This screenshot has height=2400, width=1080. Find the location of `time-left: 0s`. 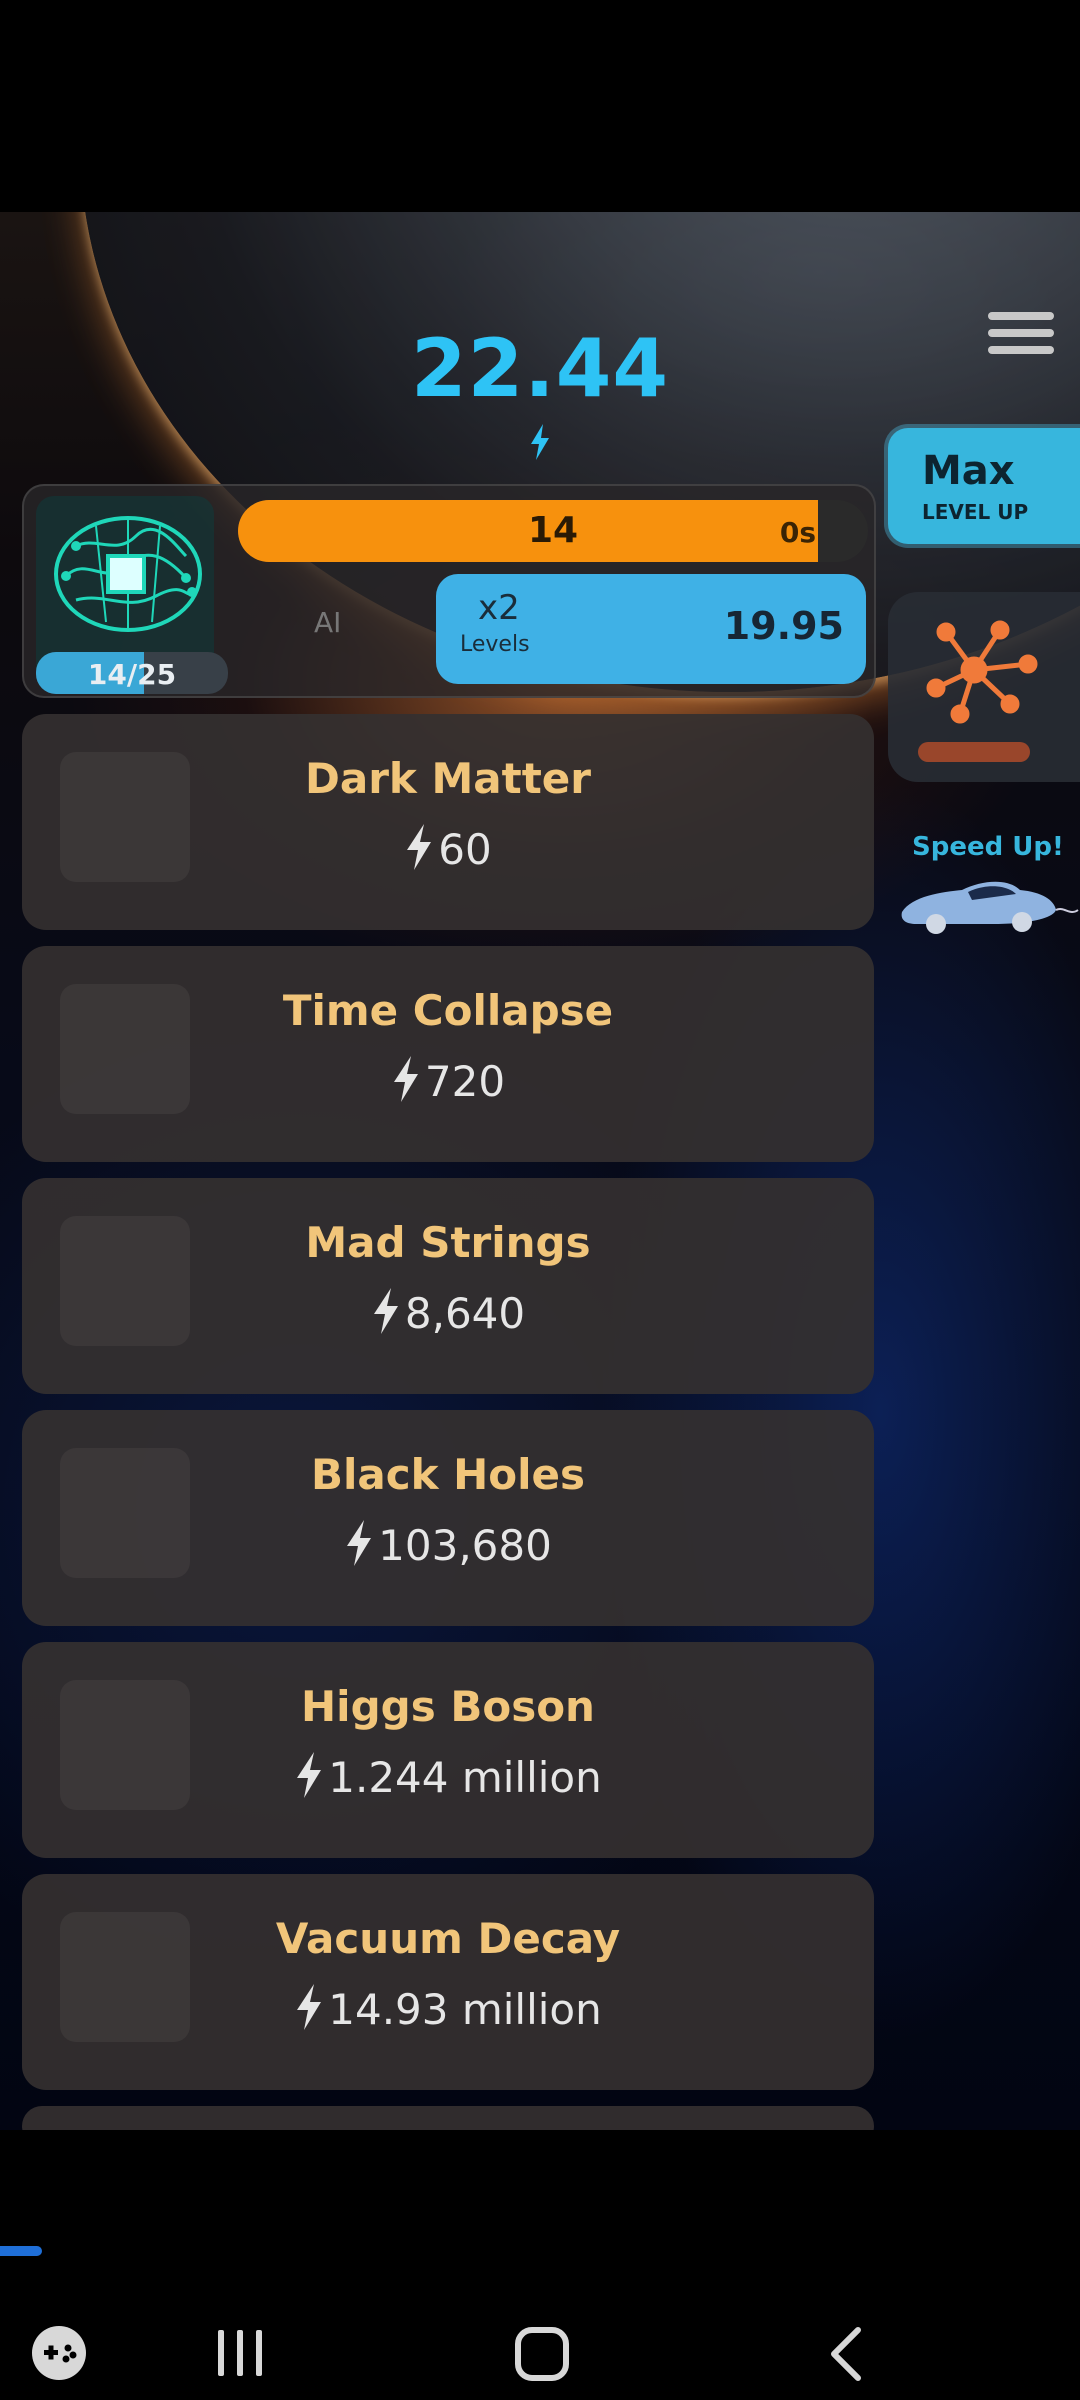

time-left: 0s is located at coordinates (797, 532).